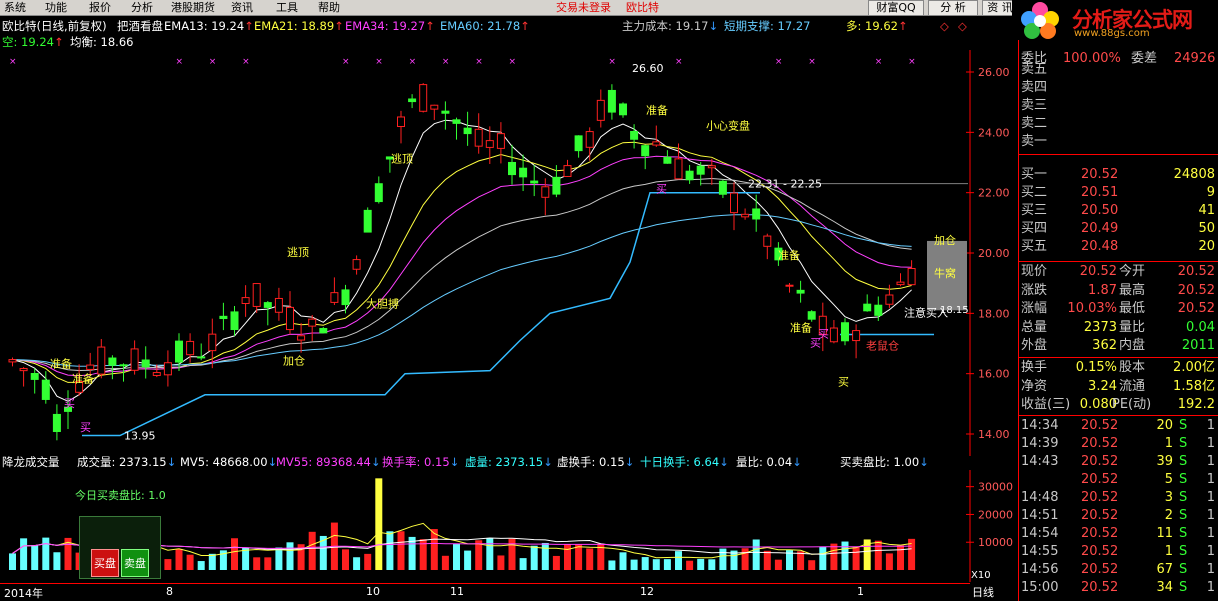  What do you see at coordinates (953, 8) in the screenshot?
I see `analysis-button: 分 析` at bounding box center [953, 8].